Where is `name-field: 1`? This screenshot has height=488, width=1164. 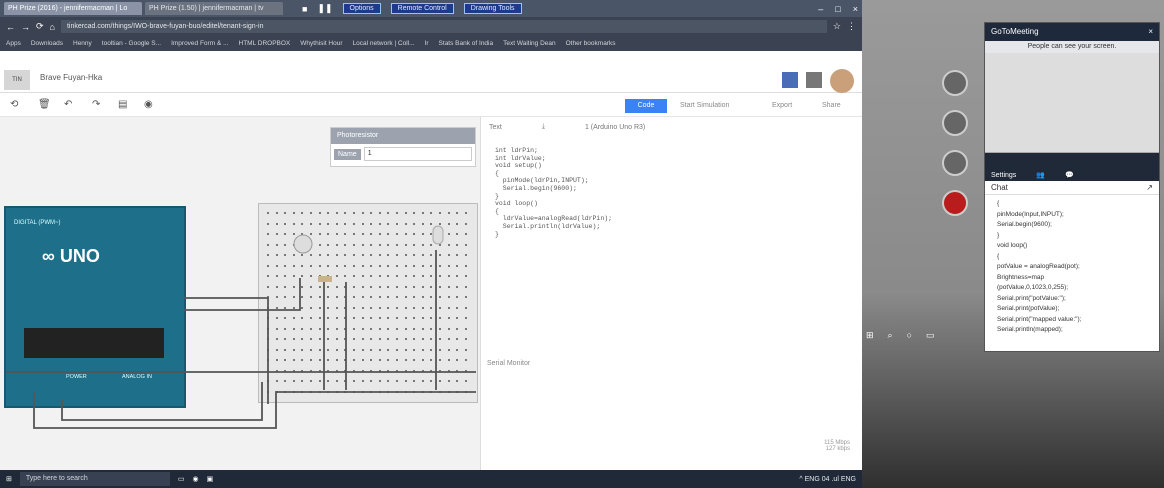
name-field: 1 is located at coordinates (417, 154).